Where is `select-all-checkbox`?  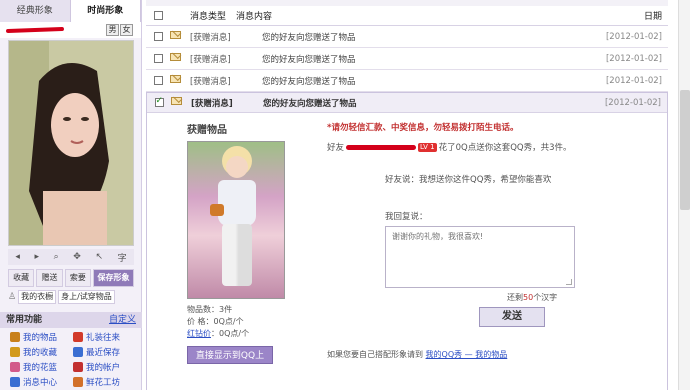 select-all-checkbox is located at coordinates (158, 15).